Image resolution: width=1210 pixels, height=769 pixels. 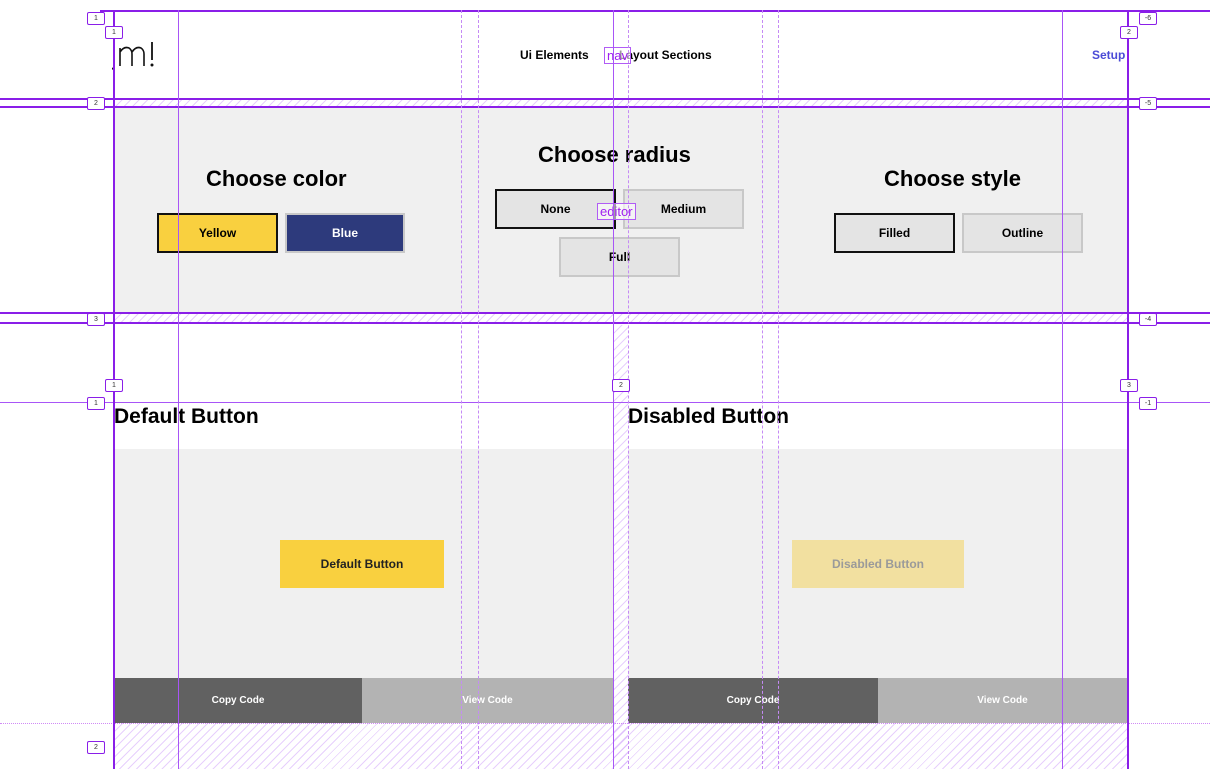 I want to click on default-button-title: Default Button, so click(x=186, y=416).